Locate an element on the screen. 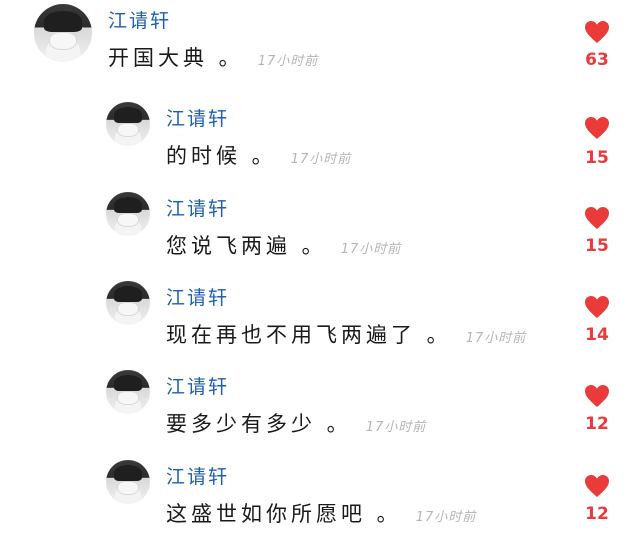 The width and height of the screenshot is (640, 542). comment-message: 这盛世如你所愿吧 。 is located at coordinates (284, 514).